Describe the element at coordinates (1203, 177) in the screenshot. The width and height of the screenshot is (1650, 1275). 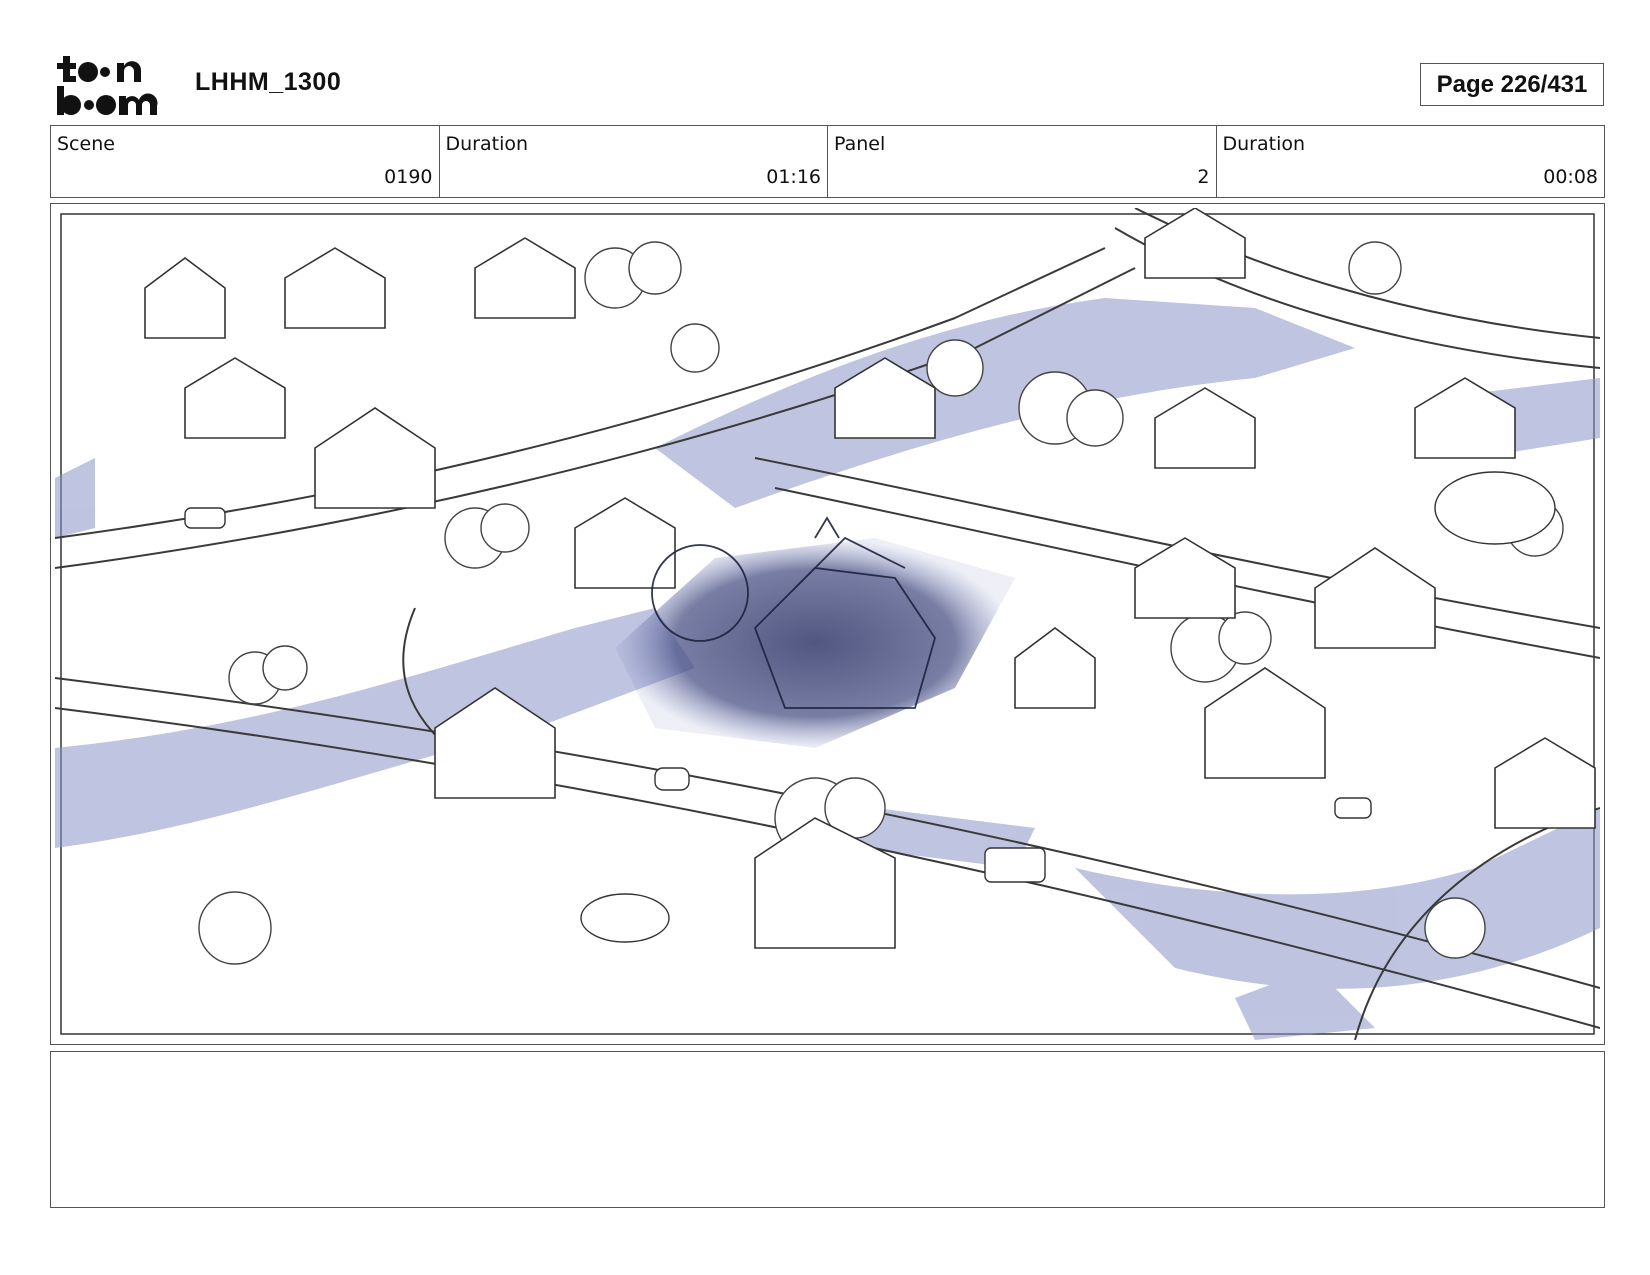
I see `panel-value: 2` at that location.